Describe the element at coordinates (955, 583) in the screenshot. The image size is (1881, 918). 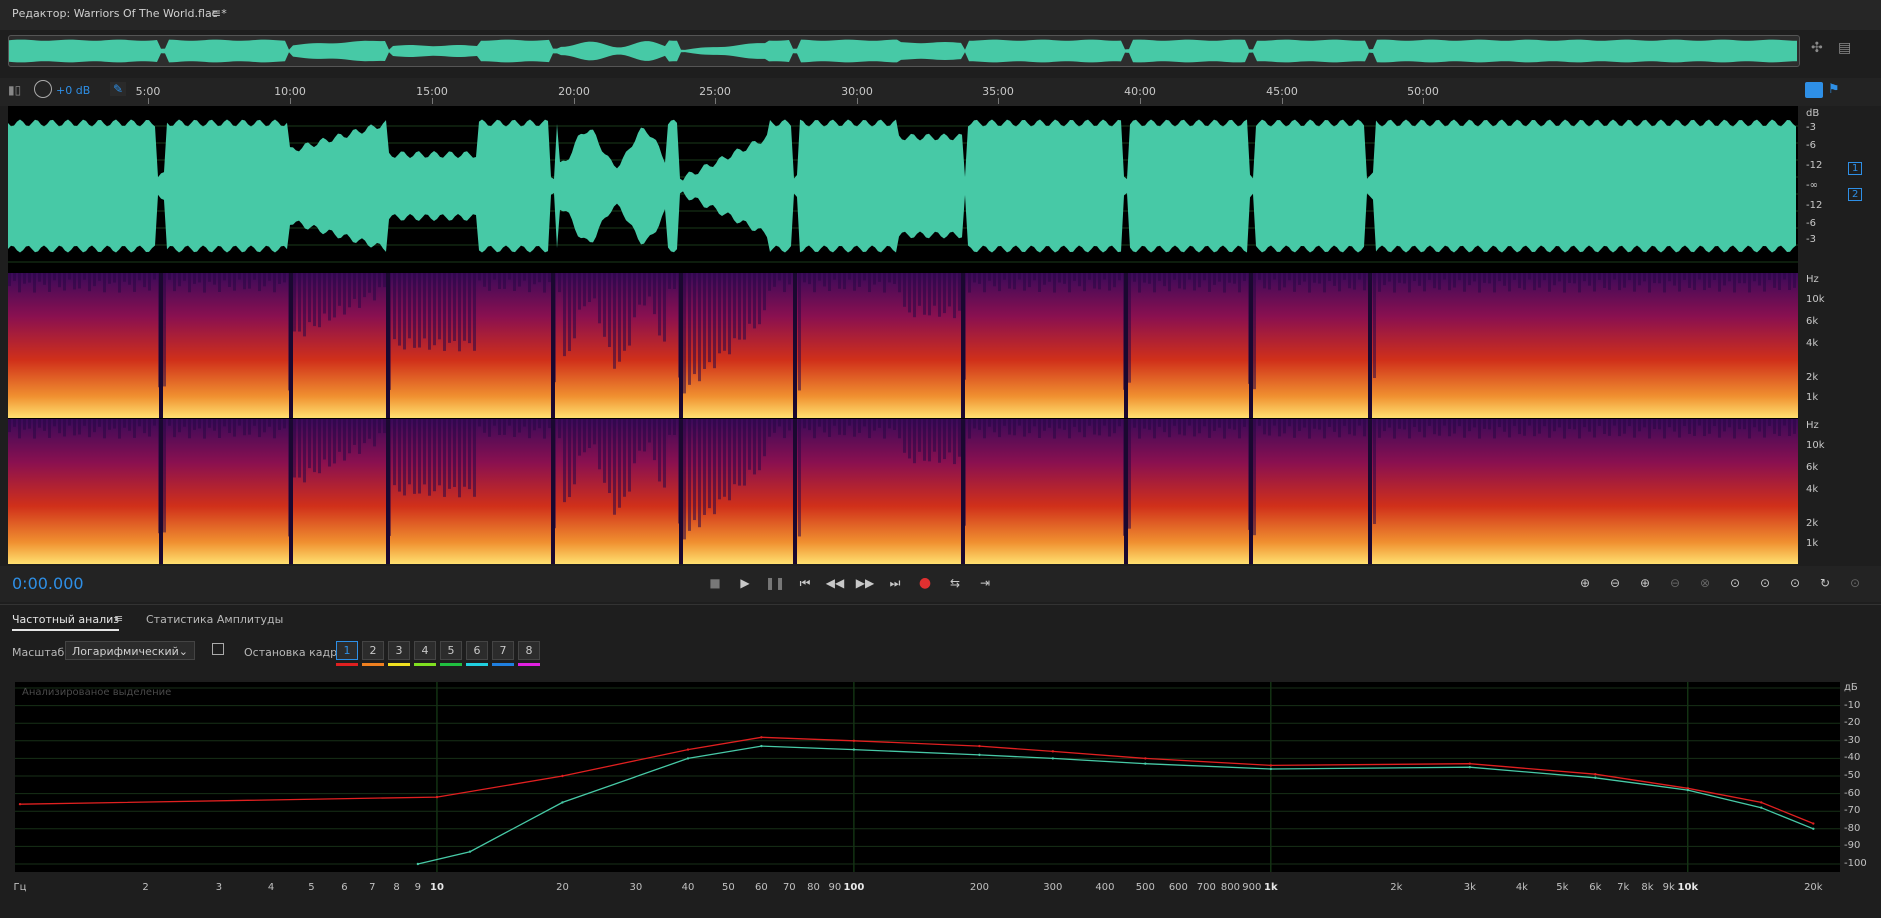
I see `loop-icon: ⇆` at that location.